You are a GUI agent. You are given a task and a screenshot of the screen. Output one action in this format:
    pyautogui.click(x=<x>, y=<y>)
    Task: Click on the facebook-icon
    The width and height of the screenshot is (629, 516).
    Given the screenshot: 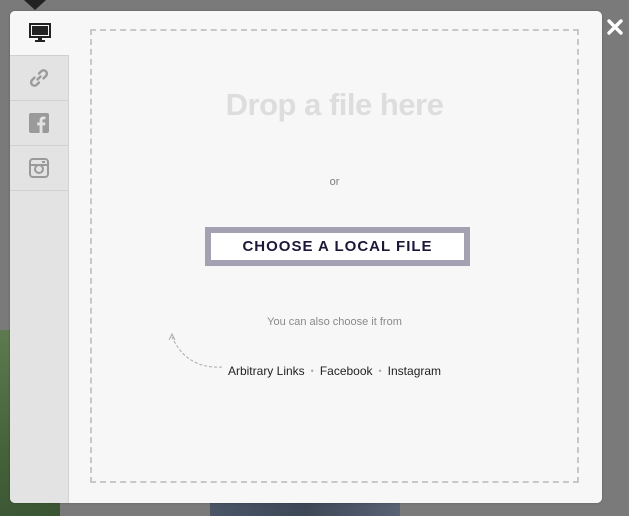 What is the action you would take?
    pyautogui.click(x=39, y=123)
    